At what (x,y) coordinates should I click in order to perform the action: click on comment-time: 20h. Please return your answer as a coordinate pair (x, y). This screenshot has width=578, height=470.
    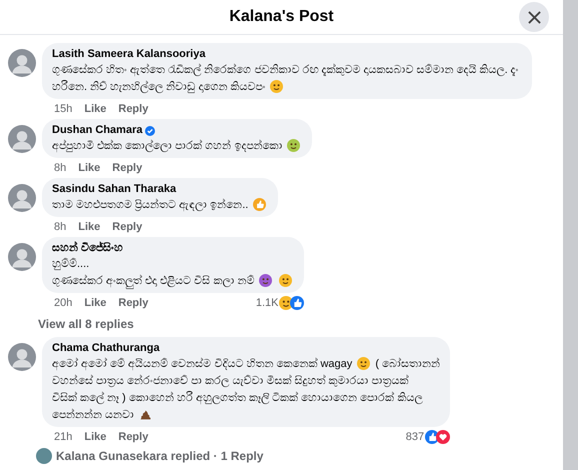
    Looking at the image, I should click on (63, 303).